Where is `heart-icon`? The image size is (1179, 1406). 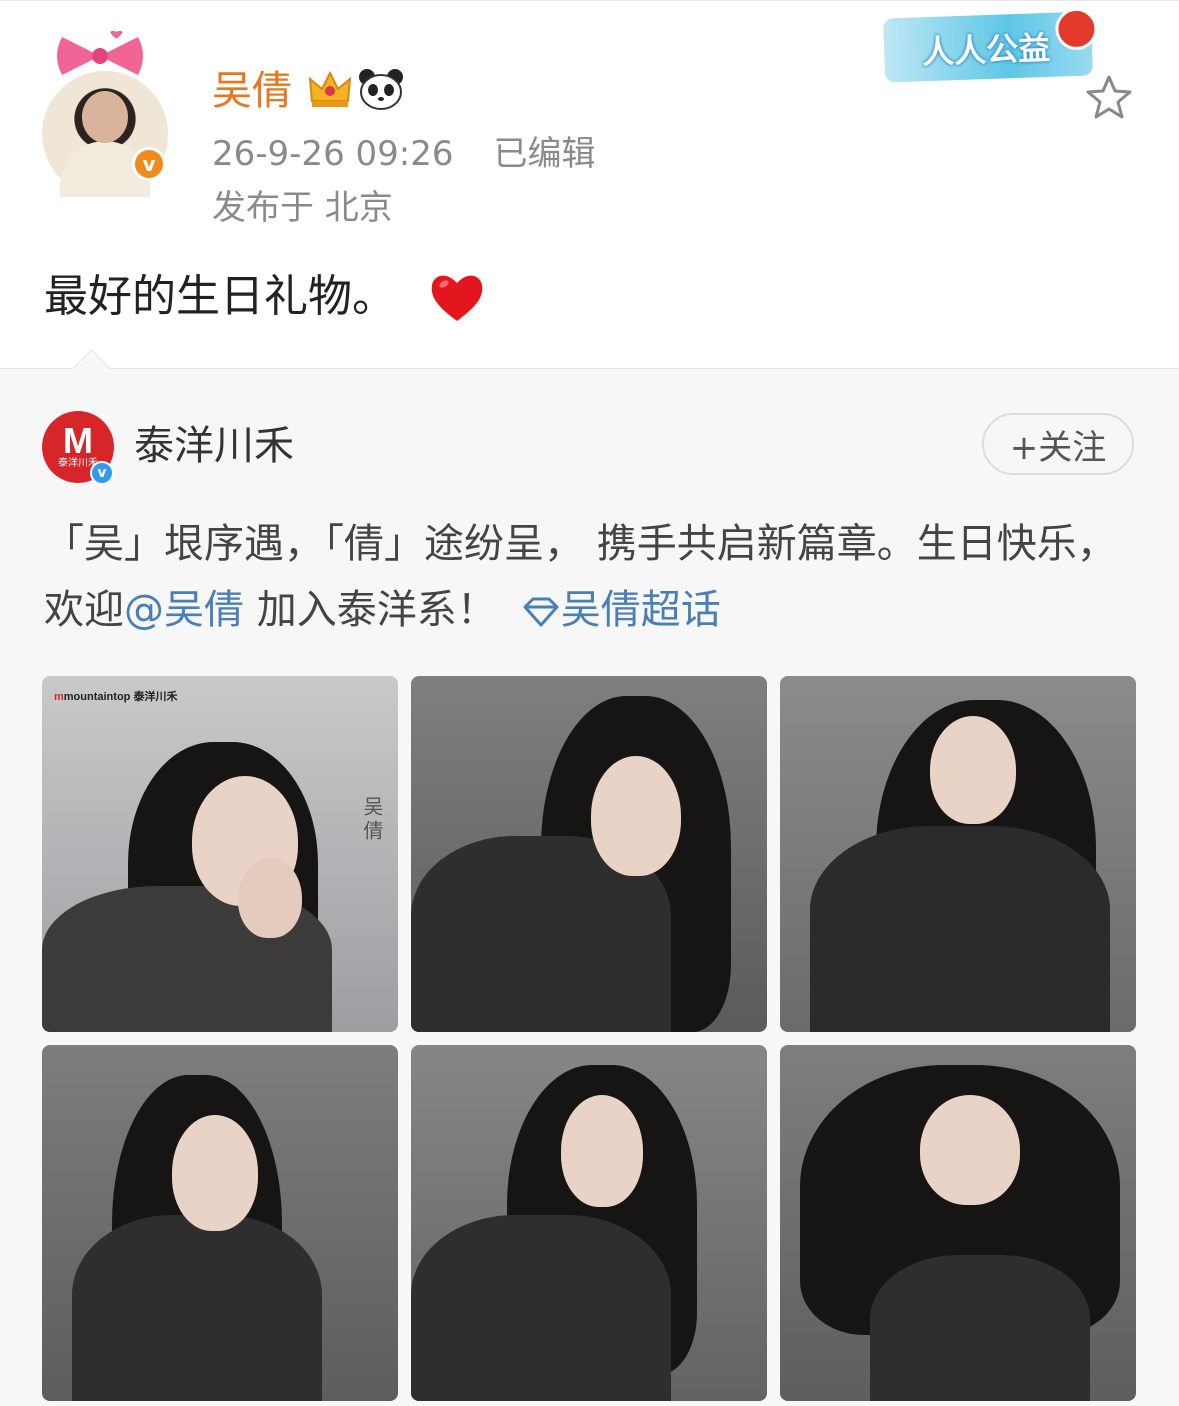
heart-icon is located at coordinates (457, 298).